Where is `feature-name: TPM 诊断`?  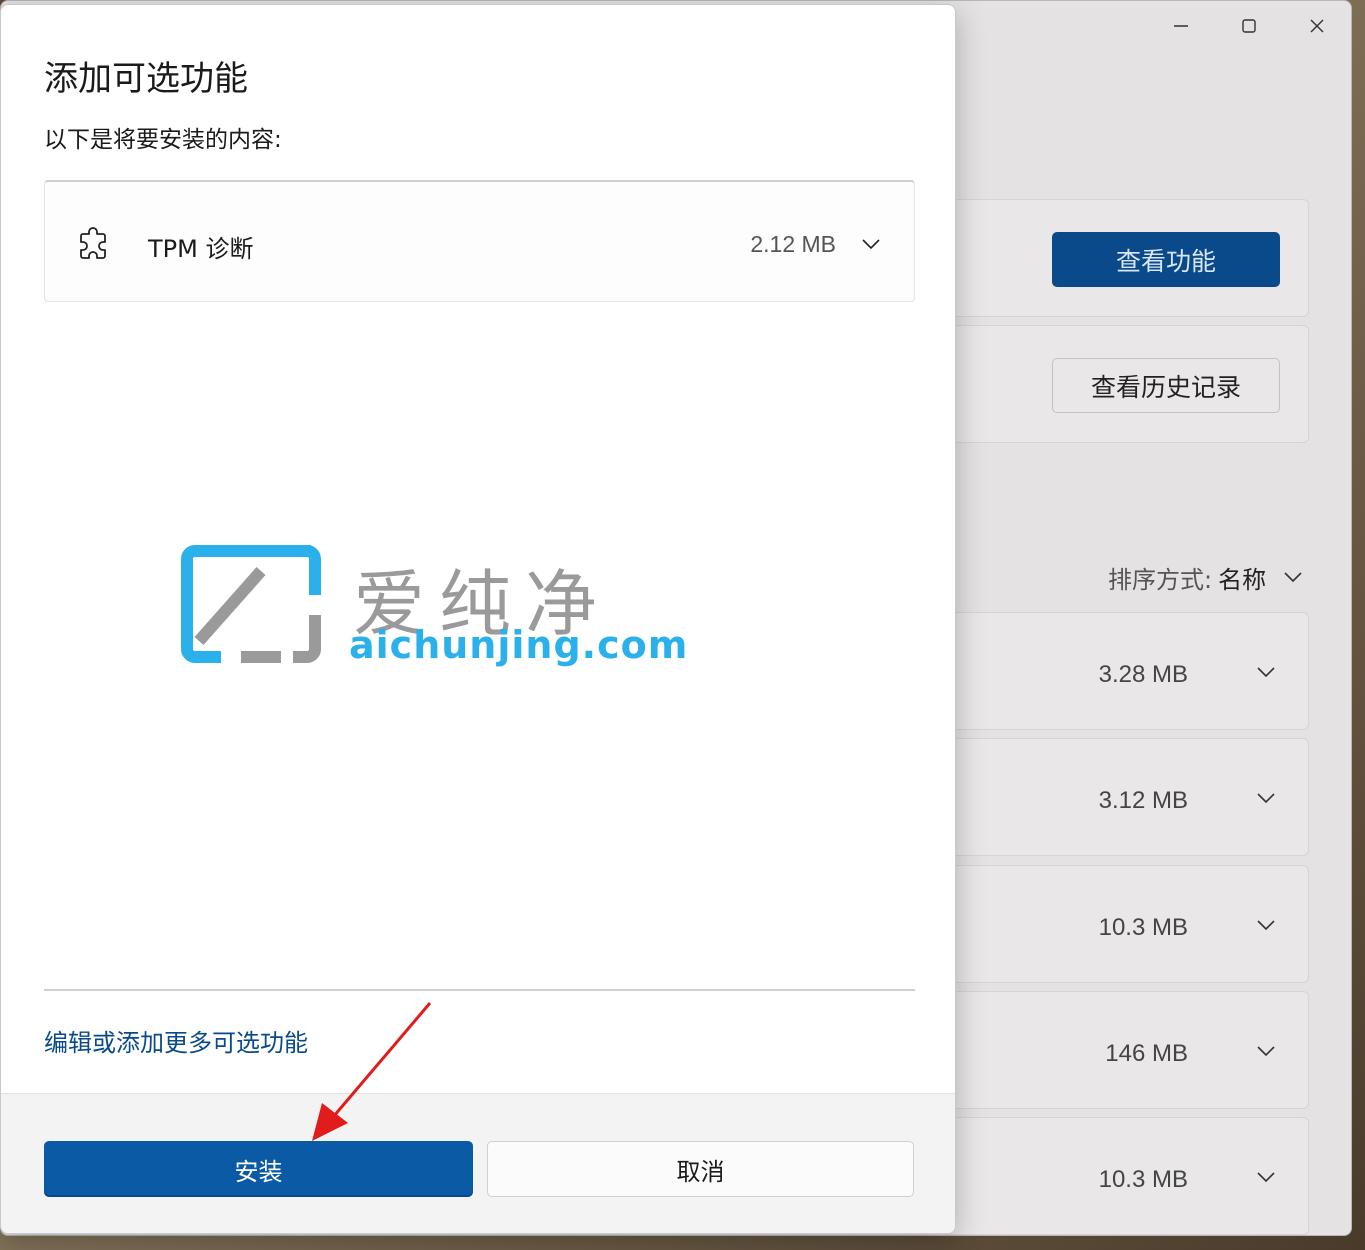 feature-name: TPM 诊断 is located at coordinates (201, 249).